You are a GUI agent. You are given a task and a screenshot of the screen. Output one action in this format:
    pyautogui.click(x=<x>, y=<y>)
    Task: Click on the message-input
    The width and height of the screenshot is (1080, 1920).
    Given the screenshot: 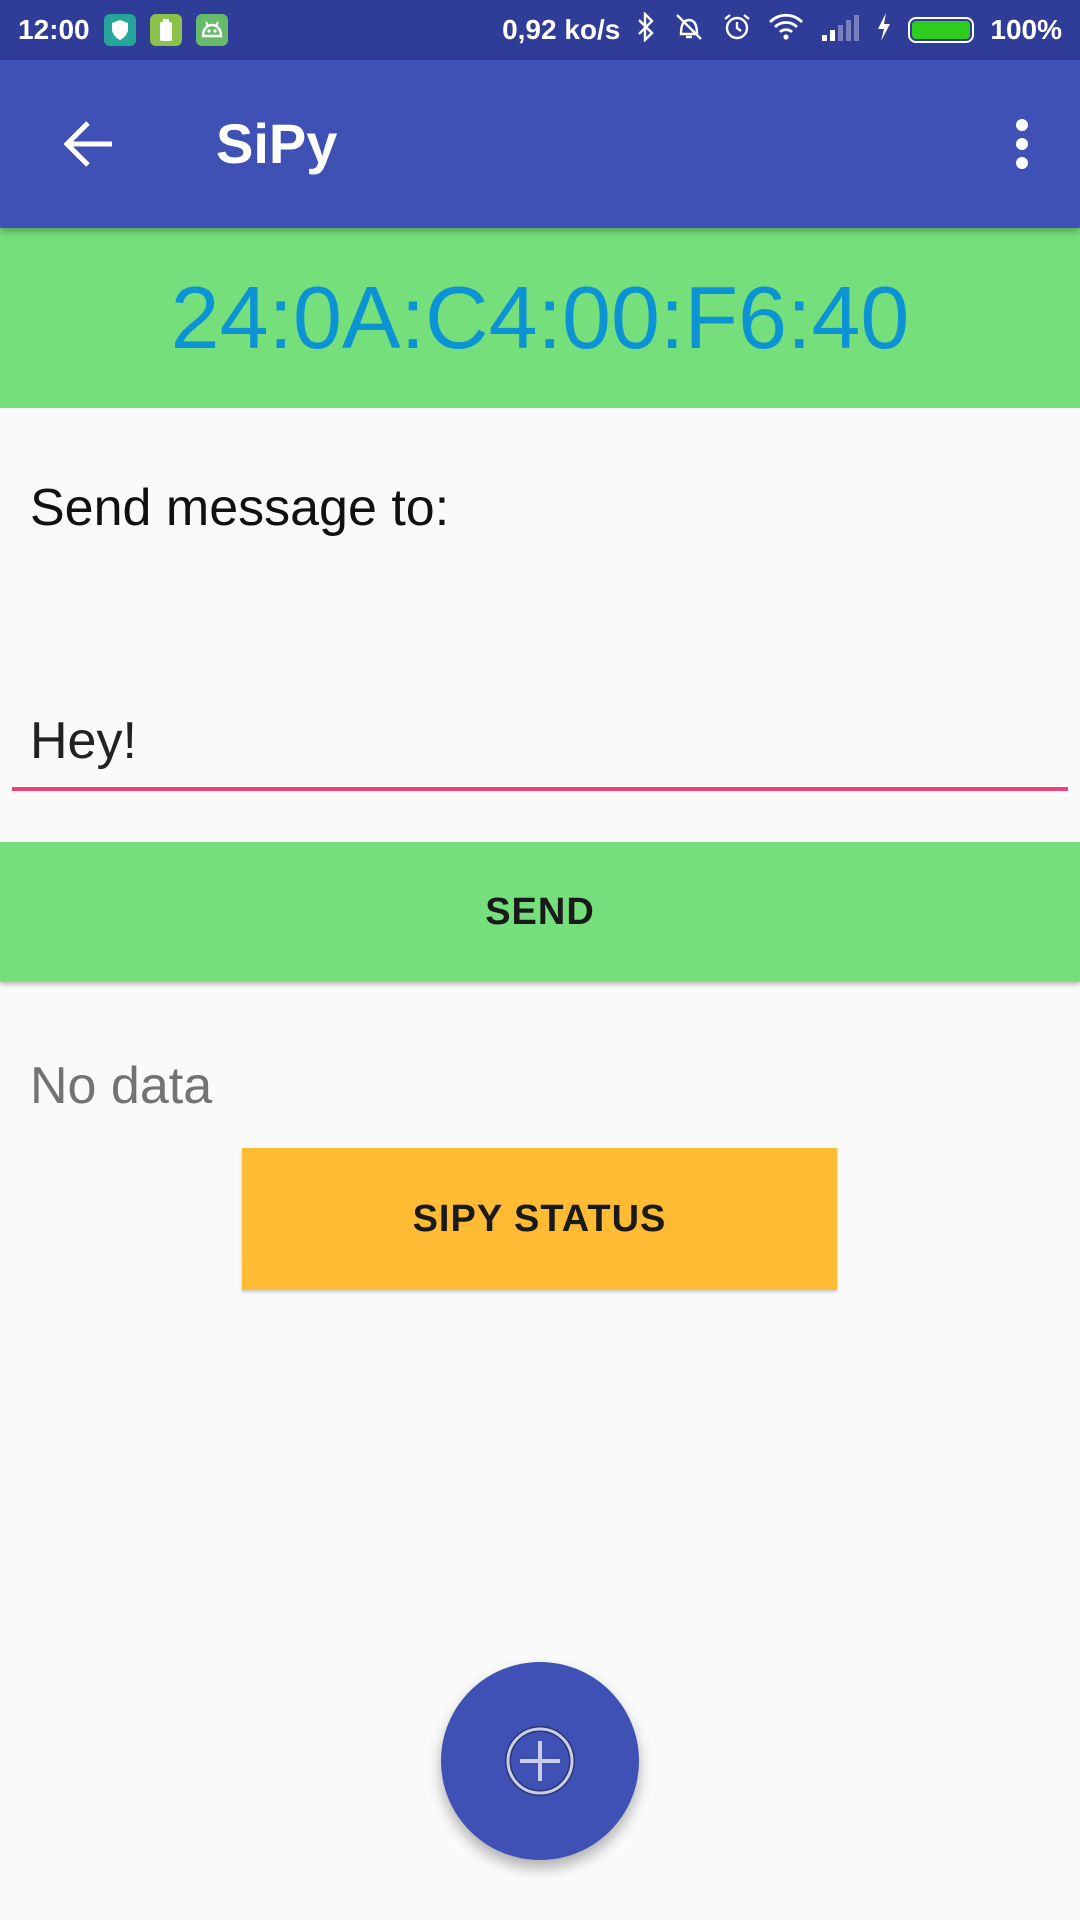 What is the action you would take?
    pyautogui.click(x=540, y=743)
    